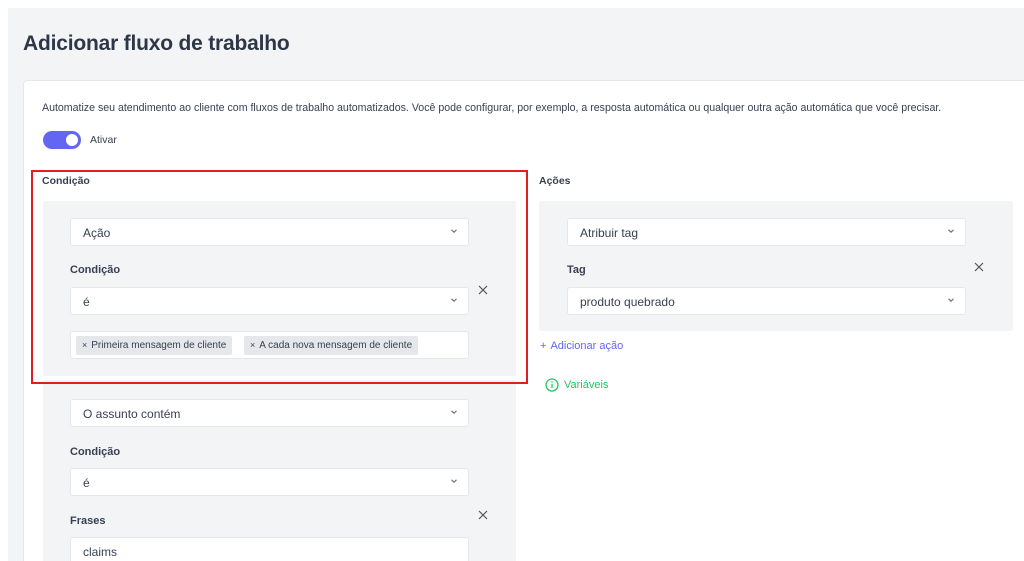 The height and width of the screenshot is (561, 1024). I want to click on top-edge, so click(512, 4).